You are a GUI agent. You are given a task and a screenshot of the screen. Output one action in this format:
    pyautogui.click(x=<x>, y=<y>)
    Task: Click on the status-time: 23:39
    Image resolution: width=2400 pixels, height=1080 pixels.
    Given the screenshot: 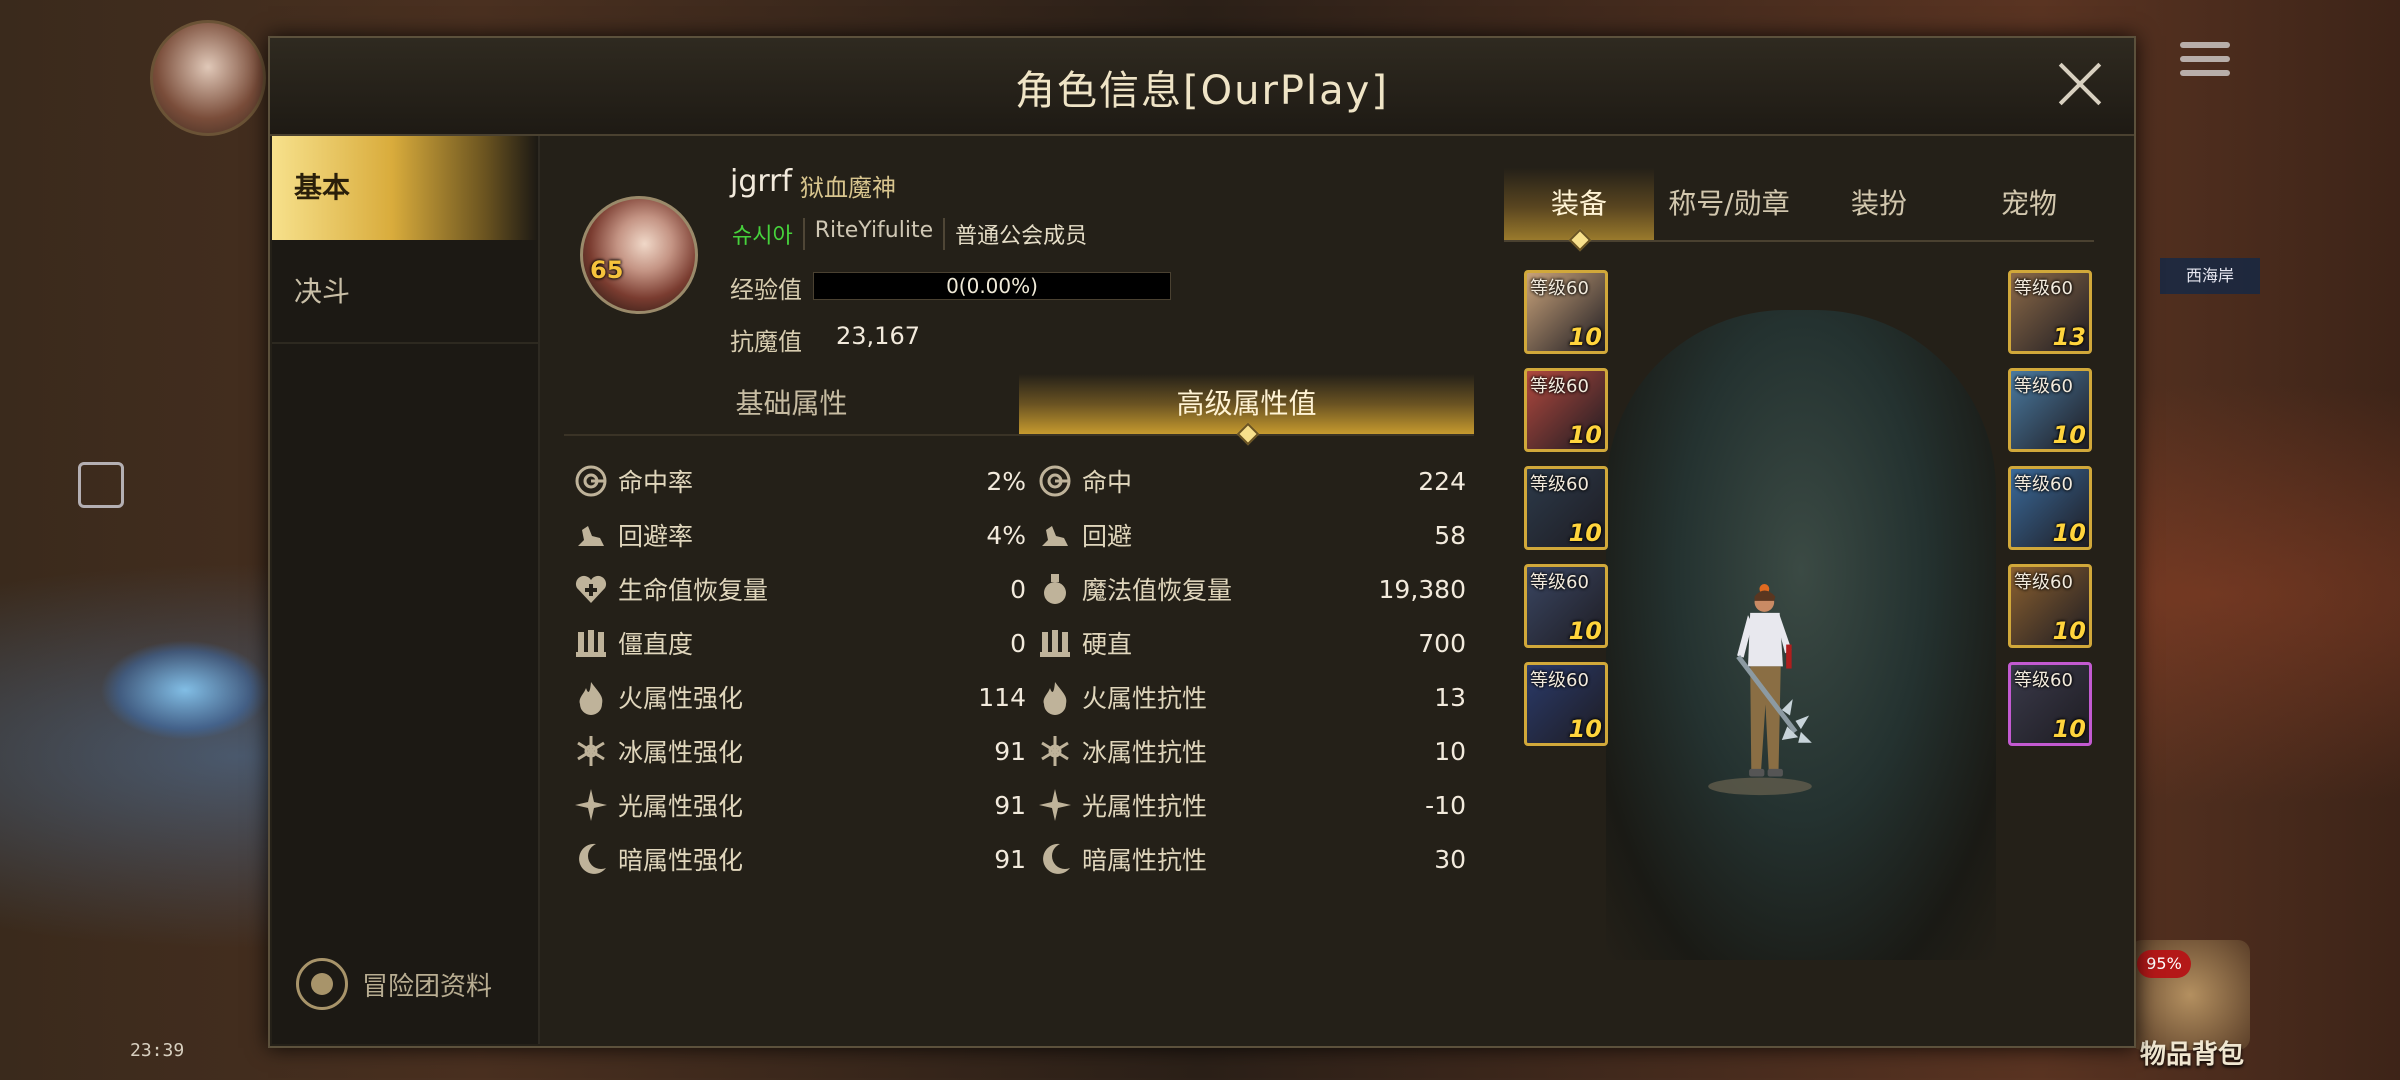 What is the action you would take?
    pyautogui.click(x=157, y=1050)
    